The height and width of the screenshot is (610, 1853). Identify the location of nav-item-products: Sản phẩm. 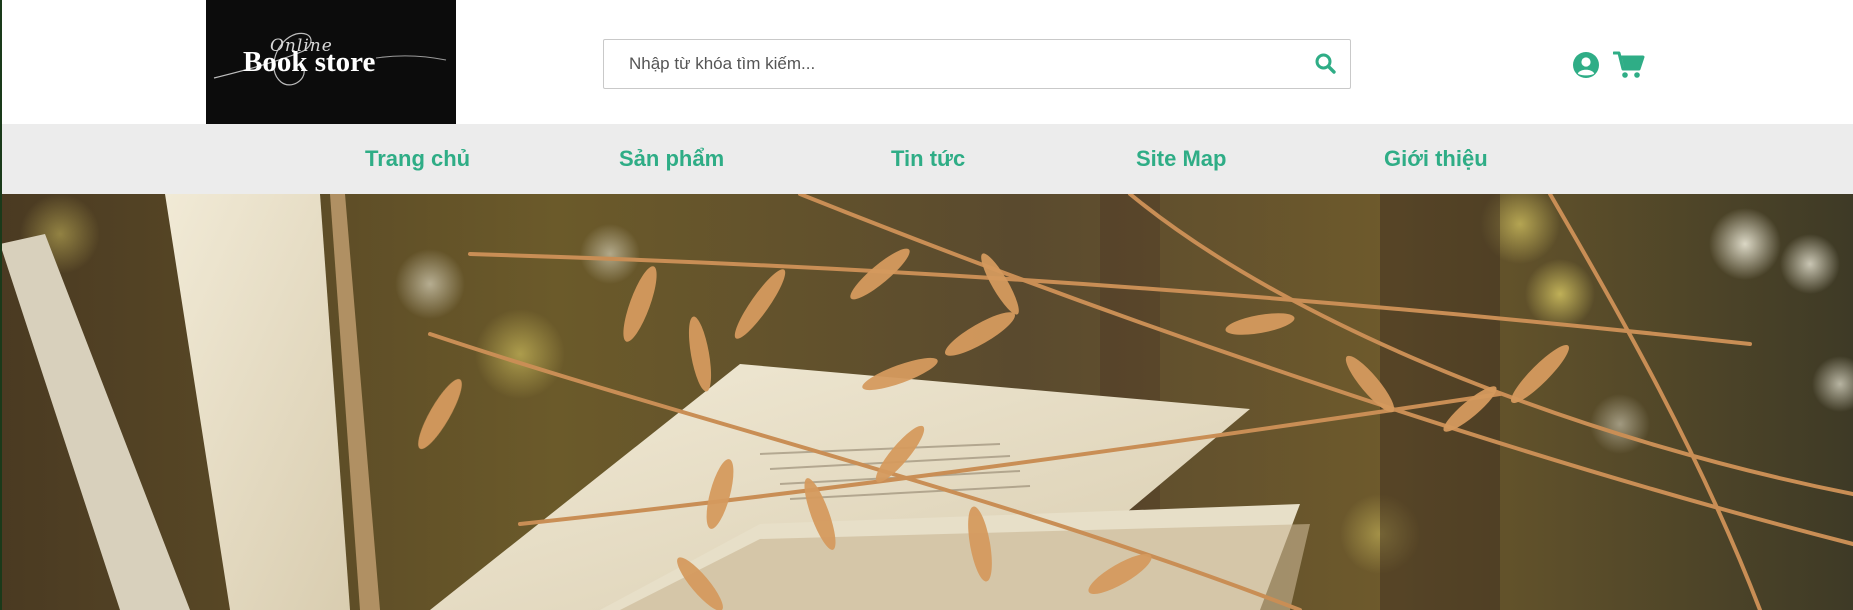
(671, 159).